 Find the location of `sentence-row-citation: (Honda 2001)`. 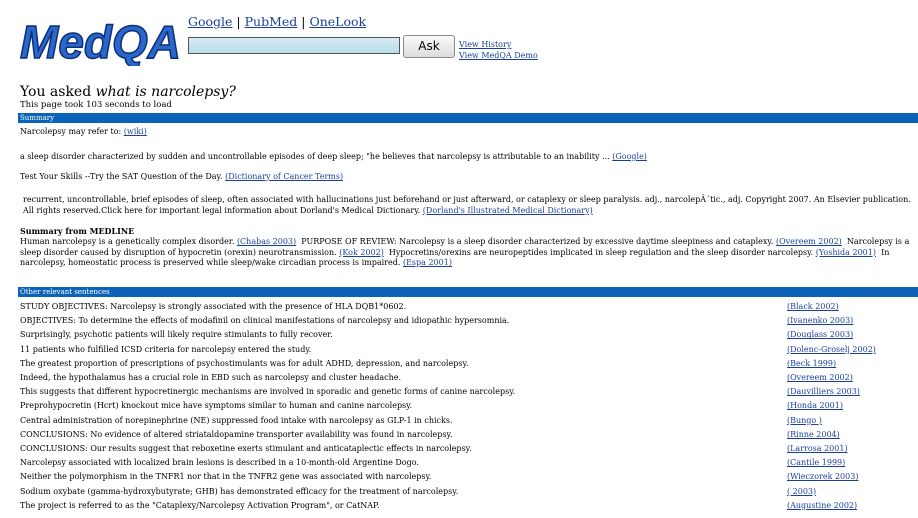

sentence-row-citation: (Honda 2001) is located at coordinates (815, 405).